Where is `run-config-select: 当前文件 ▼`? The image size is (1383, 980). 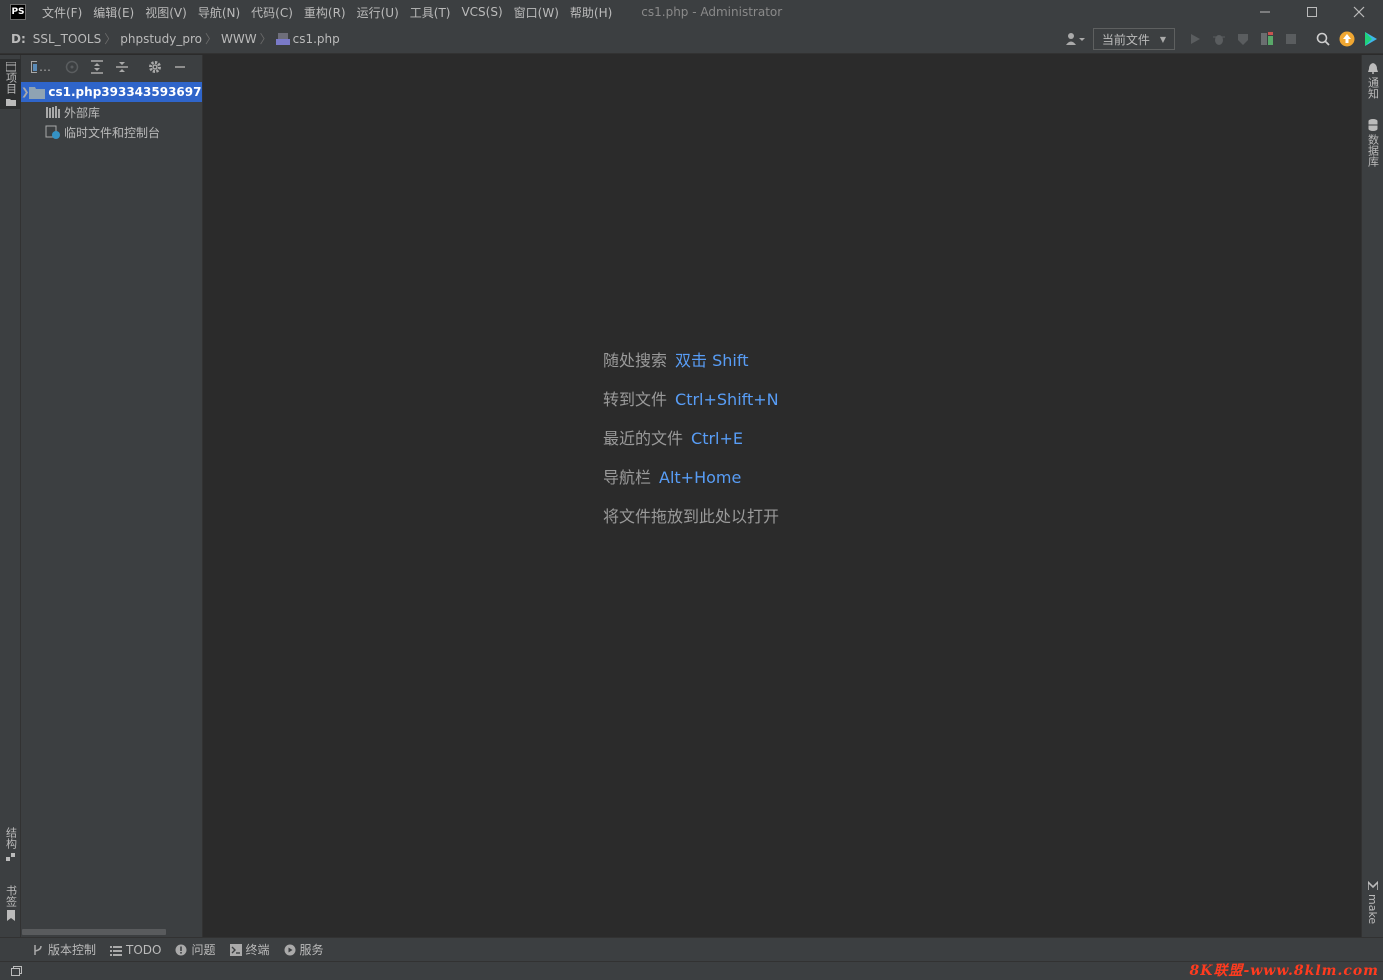
run-config-select: 当前文件 ▼ is located at coordinates (1133, 39).